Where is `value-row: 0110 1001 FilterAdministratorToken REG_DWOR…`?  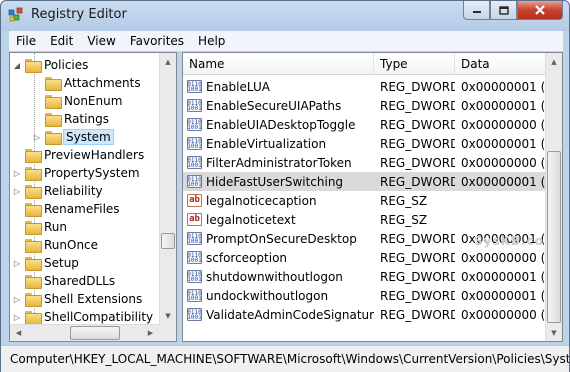
value-row: 0110 1001 FilterAdministratorToken REG_DWOR… is located at coordinates (364, 162).